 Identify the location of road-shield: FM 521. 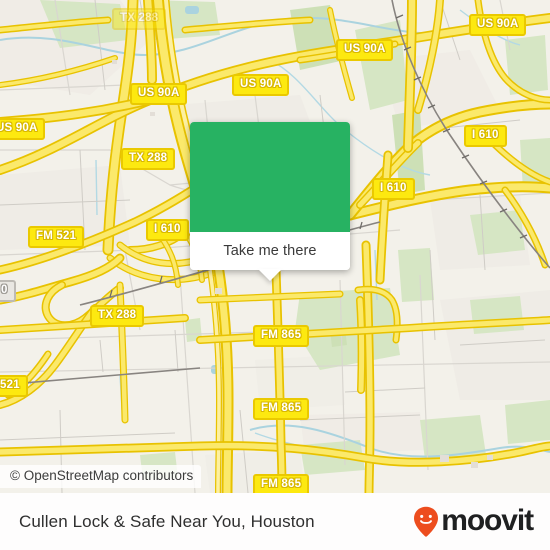
(56, 237).